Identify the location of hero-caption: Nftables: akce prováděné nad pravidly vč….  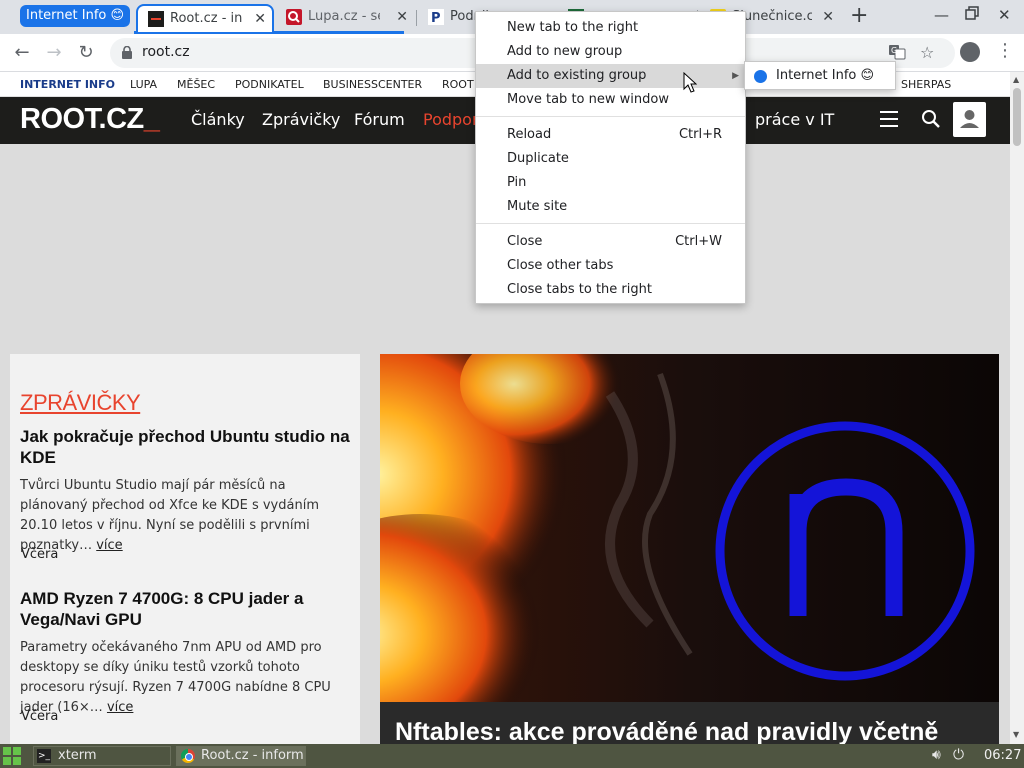
(689, 724).